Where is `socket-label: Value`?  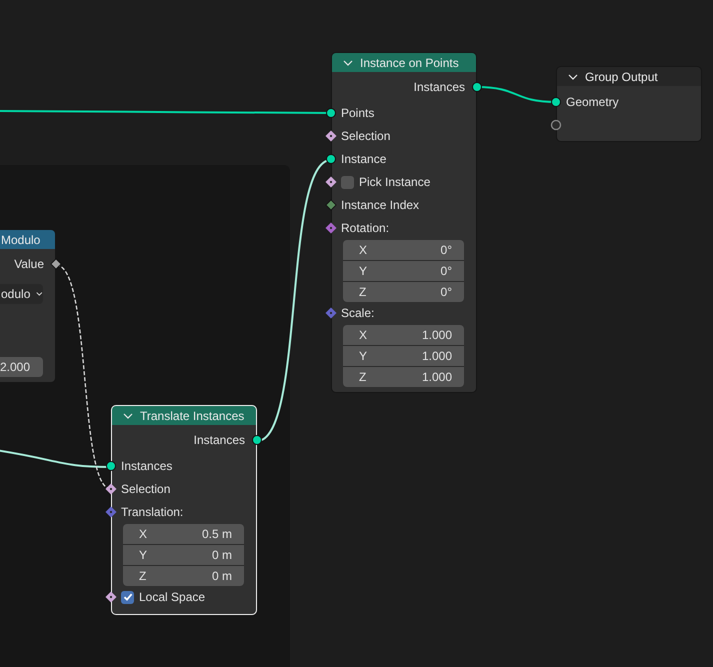
socket-label: Value is located at coordinates (29, 264).